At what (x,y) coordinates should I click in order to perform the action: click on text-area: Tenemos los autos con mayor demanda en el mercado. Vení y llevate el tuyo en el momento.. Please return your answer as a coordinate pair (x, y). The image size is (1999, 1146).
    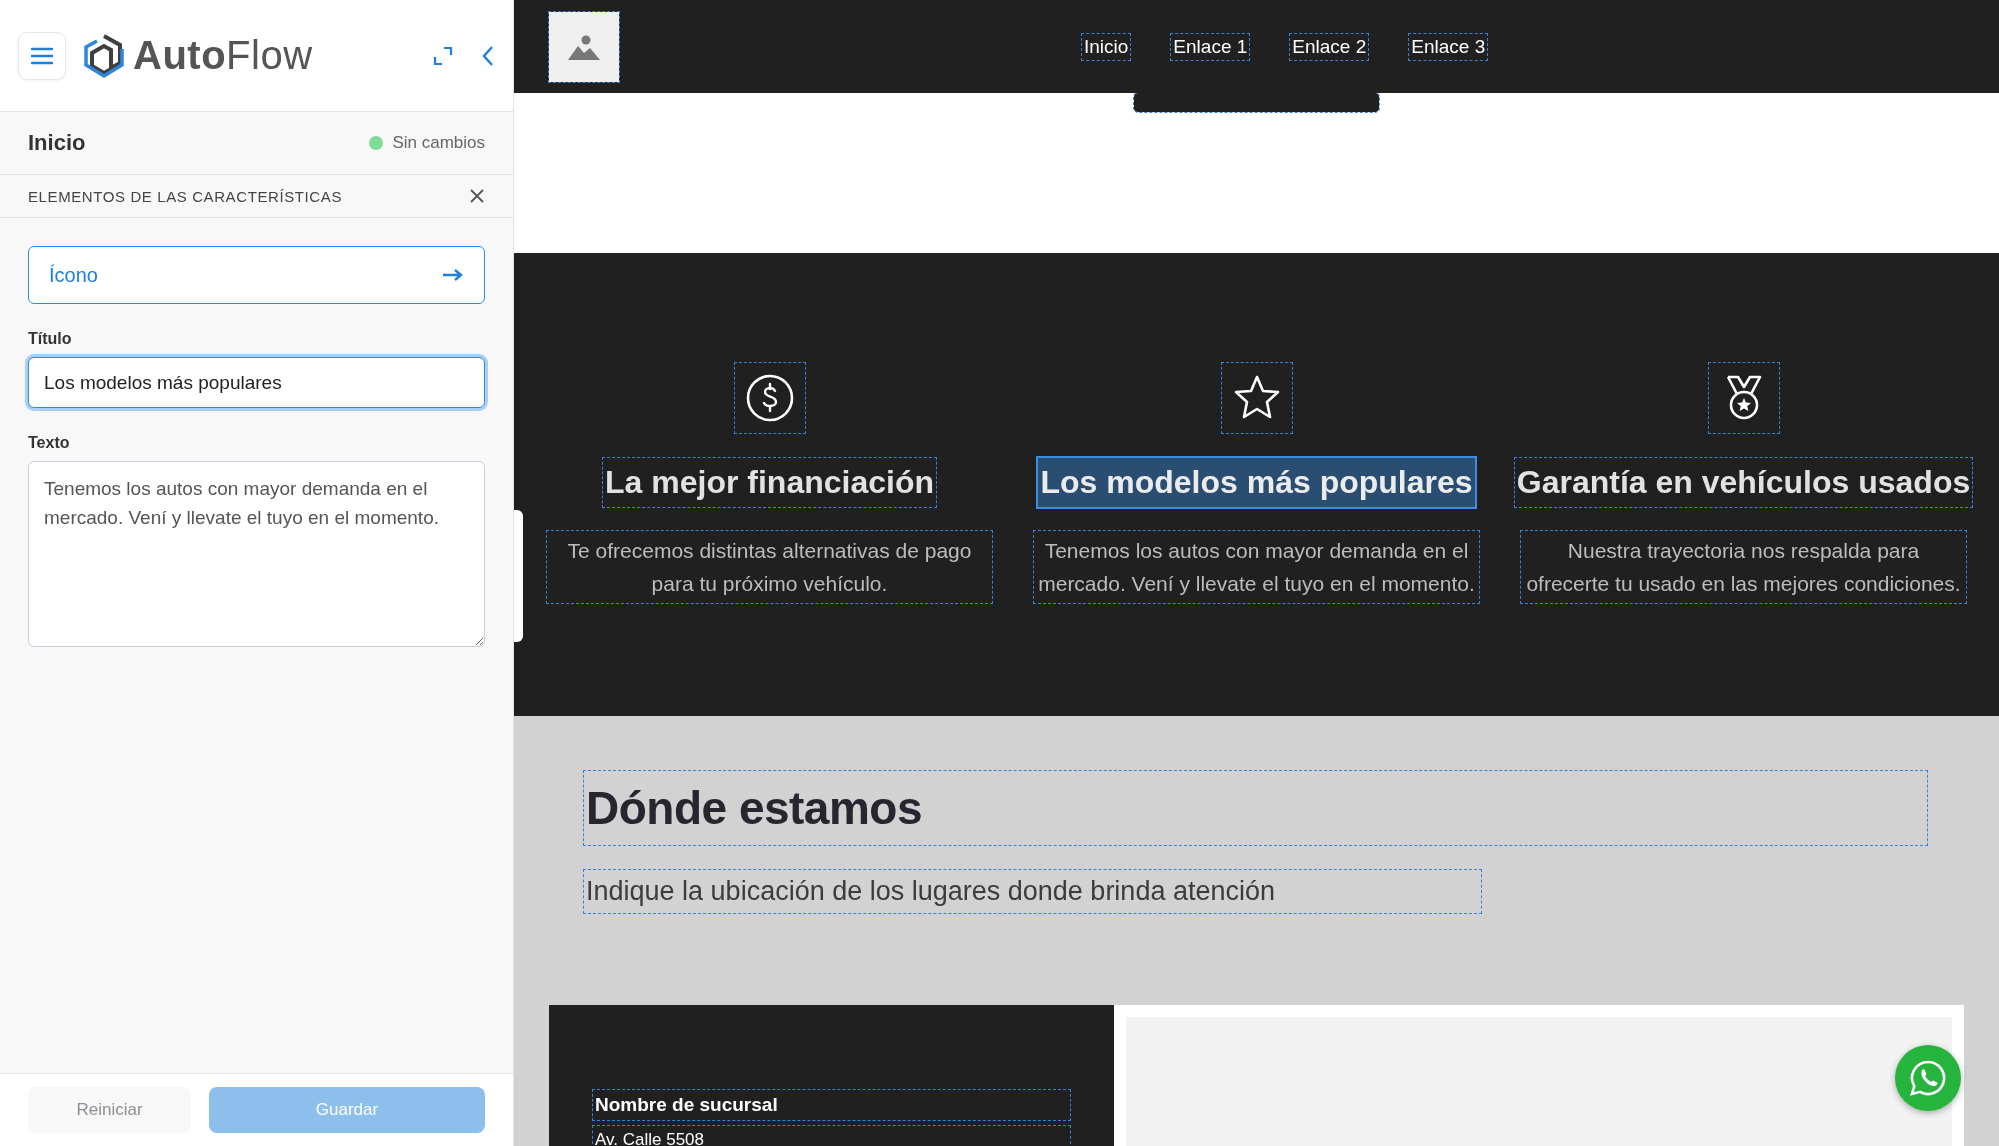
    Looking at the image, I should click on (256, 554).